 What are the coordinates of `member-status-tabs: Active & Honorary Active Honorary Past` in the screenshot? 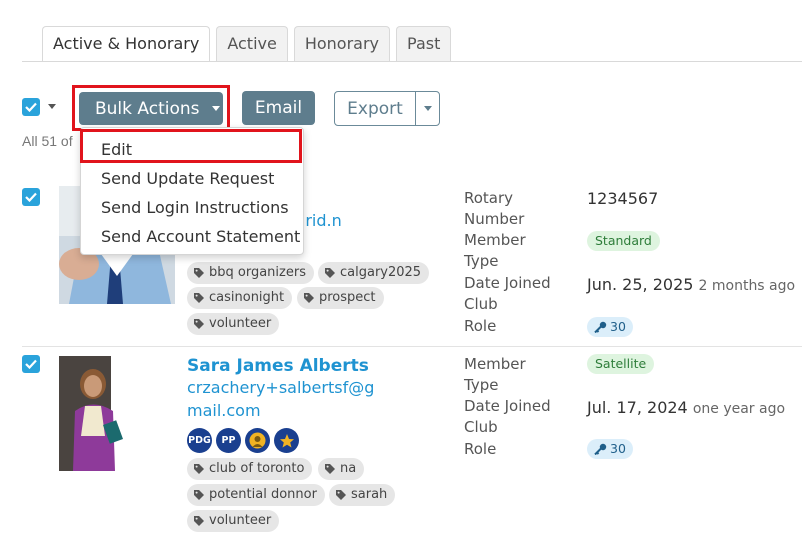 It's located at (249, 44).